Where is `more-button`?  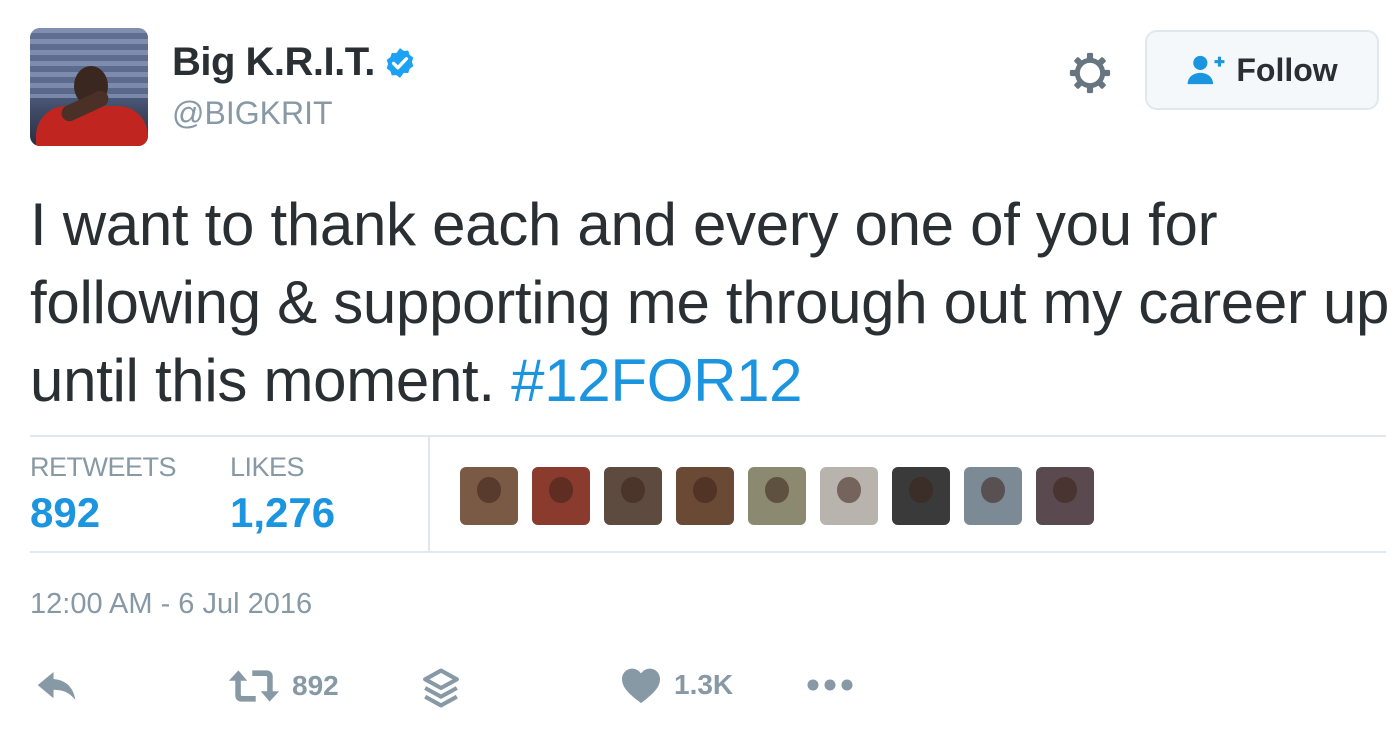 more-button is located at coordinates (830, 685).